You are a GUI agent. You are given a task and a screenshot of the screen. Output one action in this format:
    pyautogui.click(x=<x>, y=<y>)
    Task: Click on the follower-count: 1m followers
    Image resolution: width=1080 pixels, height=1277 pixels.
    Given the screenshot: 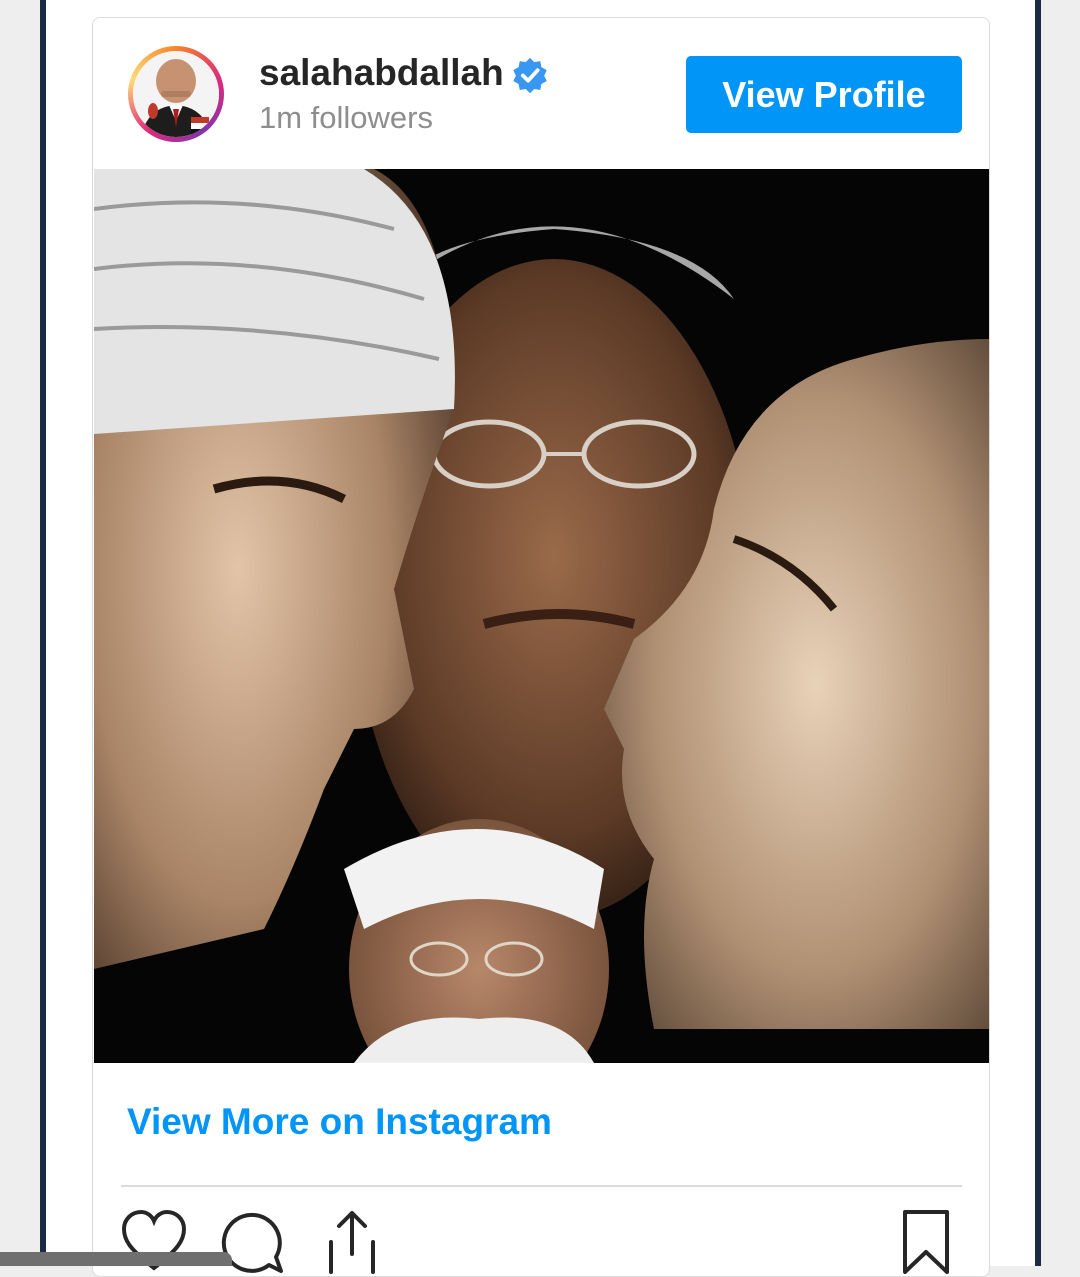 What is the action you would take?
    pyautogui.click(x=346, y=117)
    